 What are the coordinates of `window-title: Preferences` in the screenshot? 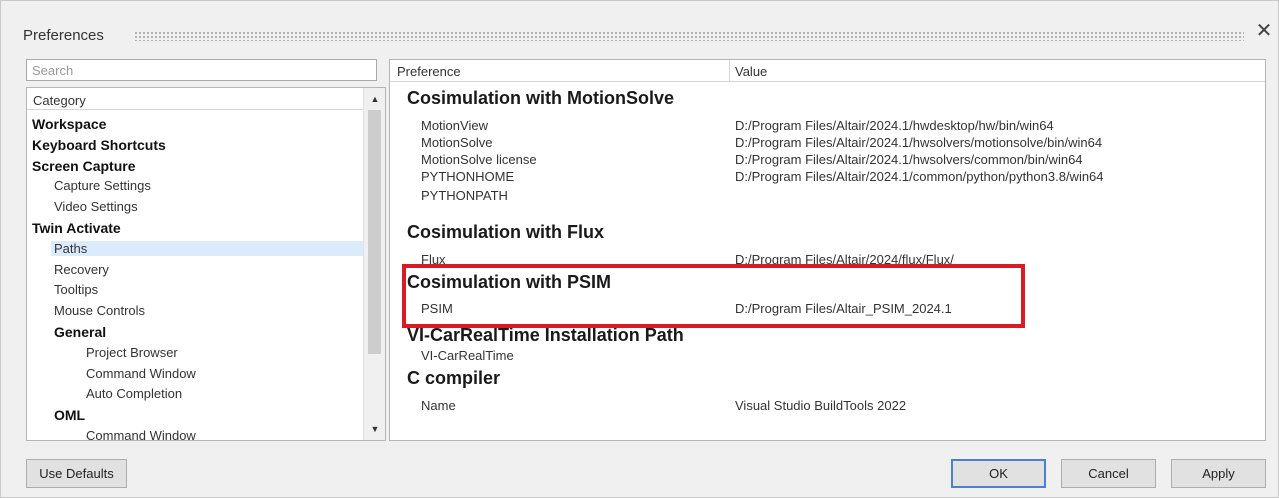 It's located at (63, 35).